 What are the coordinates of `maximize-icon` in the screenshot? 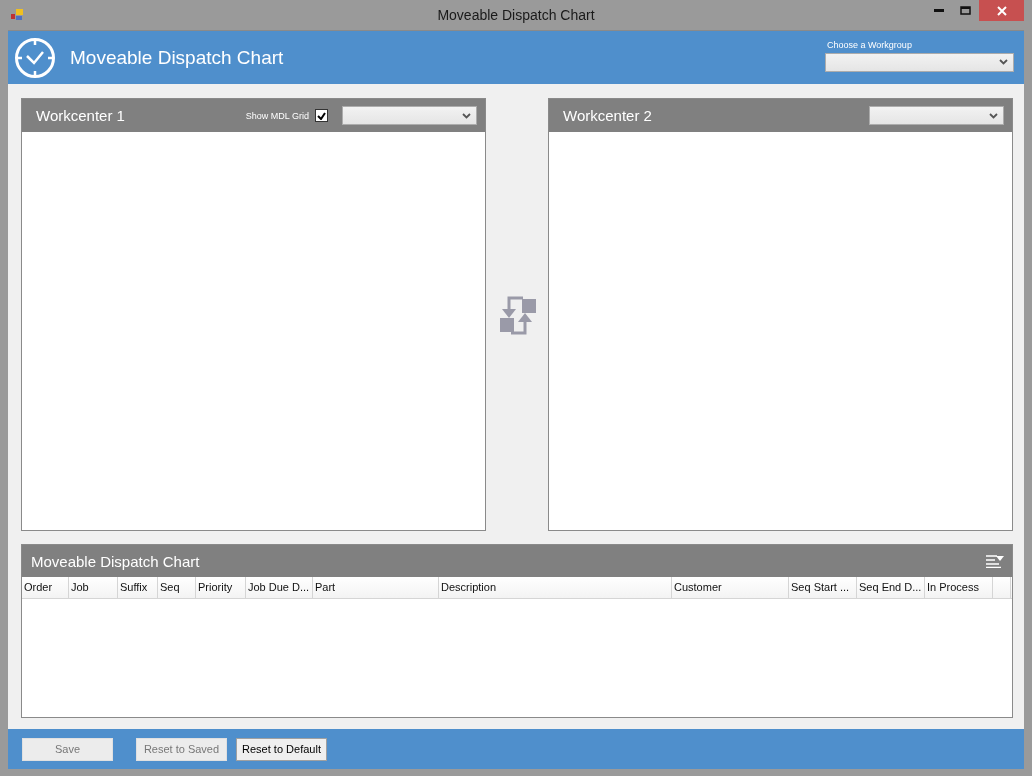 It's located at (965, 10).